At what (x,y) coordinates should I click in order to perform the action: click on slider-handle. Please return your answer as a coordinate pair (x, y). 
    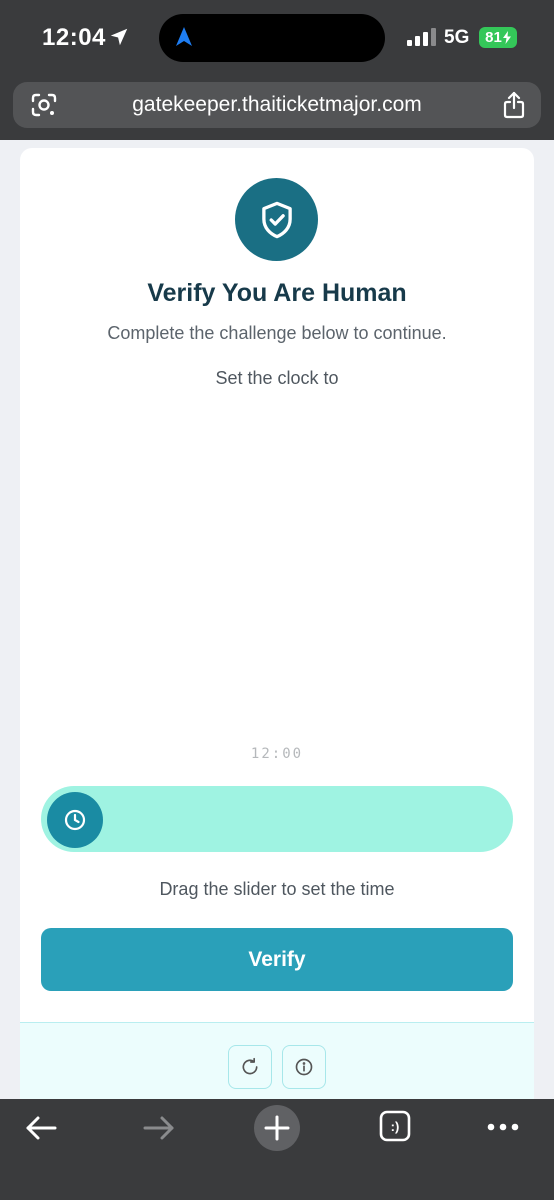
    Looking at the image, I should click on (75, 820).